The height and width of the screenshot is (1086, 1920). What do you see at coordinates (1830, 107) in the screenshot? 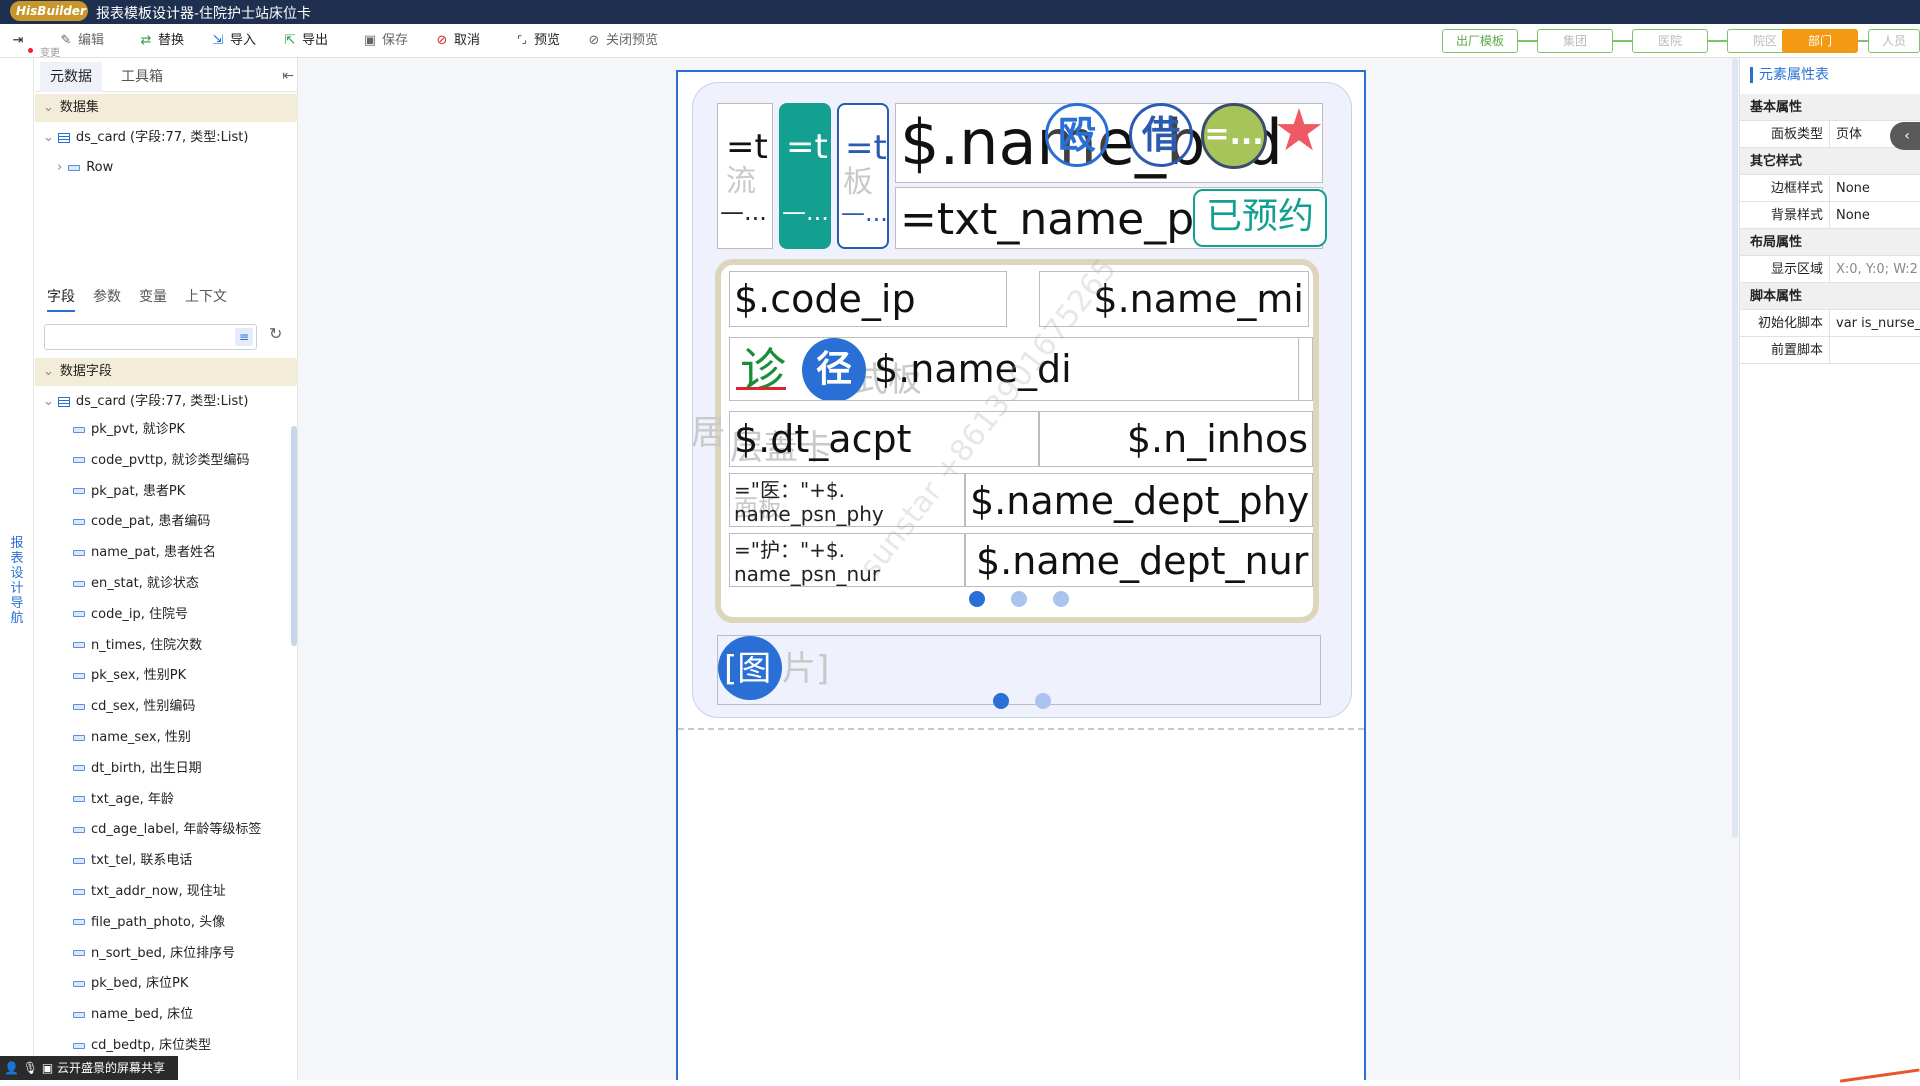
I see `section-basic: 基本属性` at bounding box center [1830, 107].